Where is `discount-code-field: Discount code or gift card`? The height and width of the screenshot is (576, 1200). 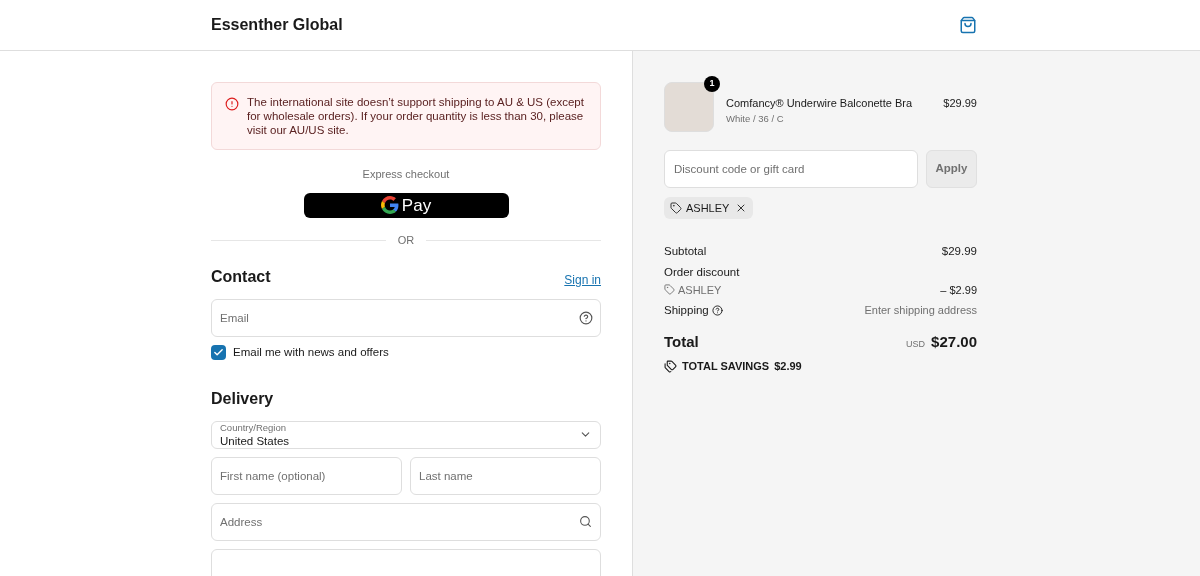 discount-code-field: Discount code or gift card is located at coordinates (791, 169).